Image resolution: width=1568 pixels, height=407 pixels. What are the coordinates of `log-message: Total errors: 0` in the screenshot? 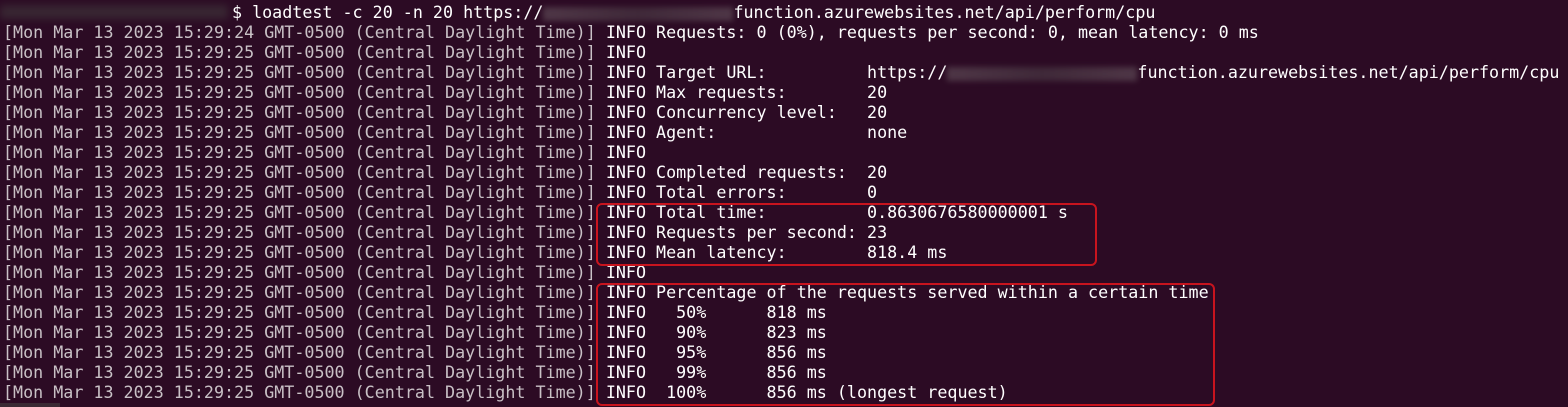 It's located at (767, 192).